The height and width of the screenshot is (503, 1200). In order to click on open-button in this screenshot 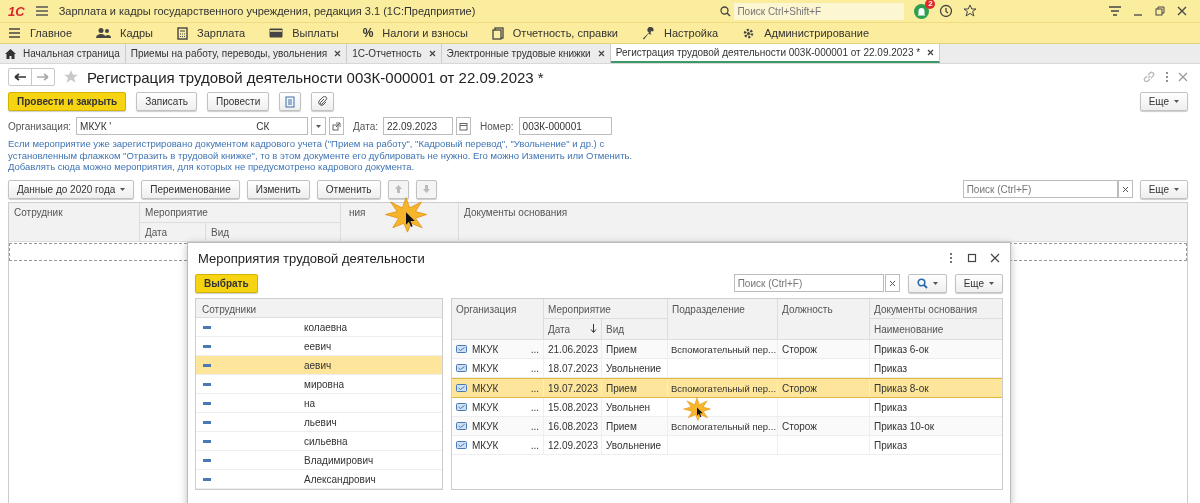, I will do `click(337, 126)`.